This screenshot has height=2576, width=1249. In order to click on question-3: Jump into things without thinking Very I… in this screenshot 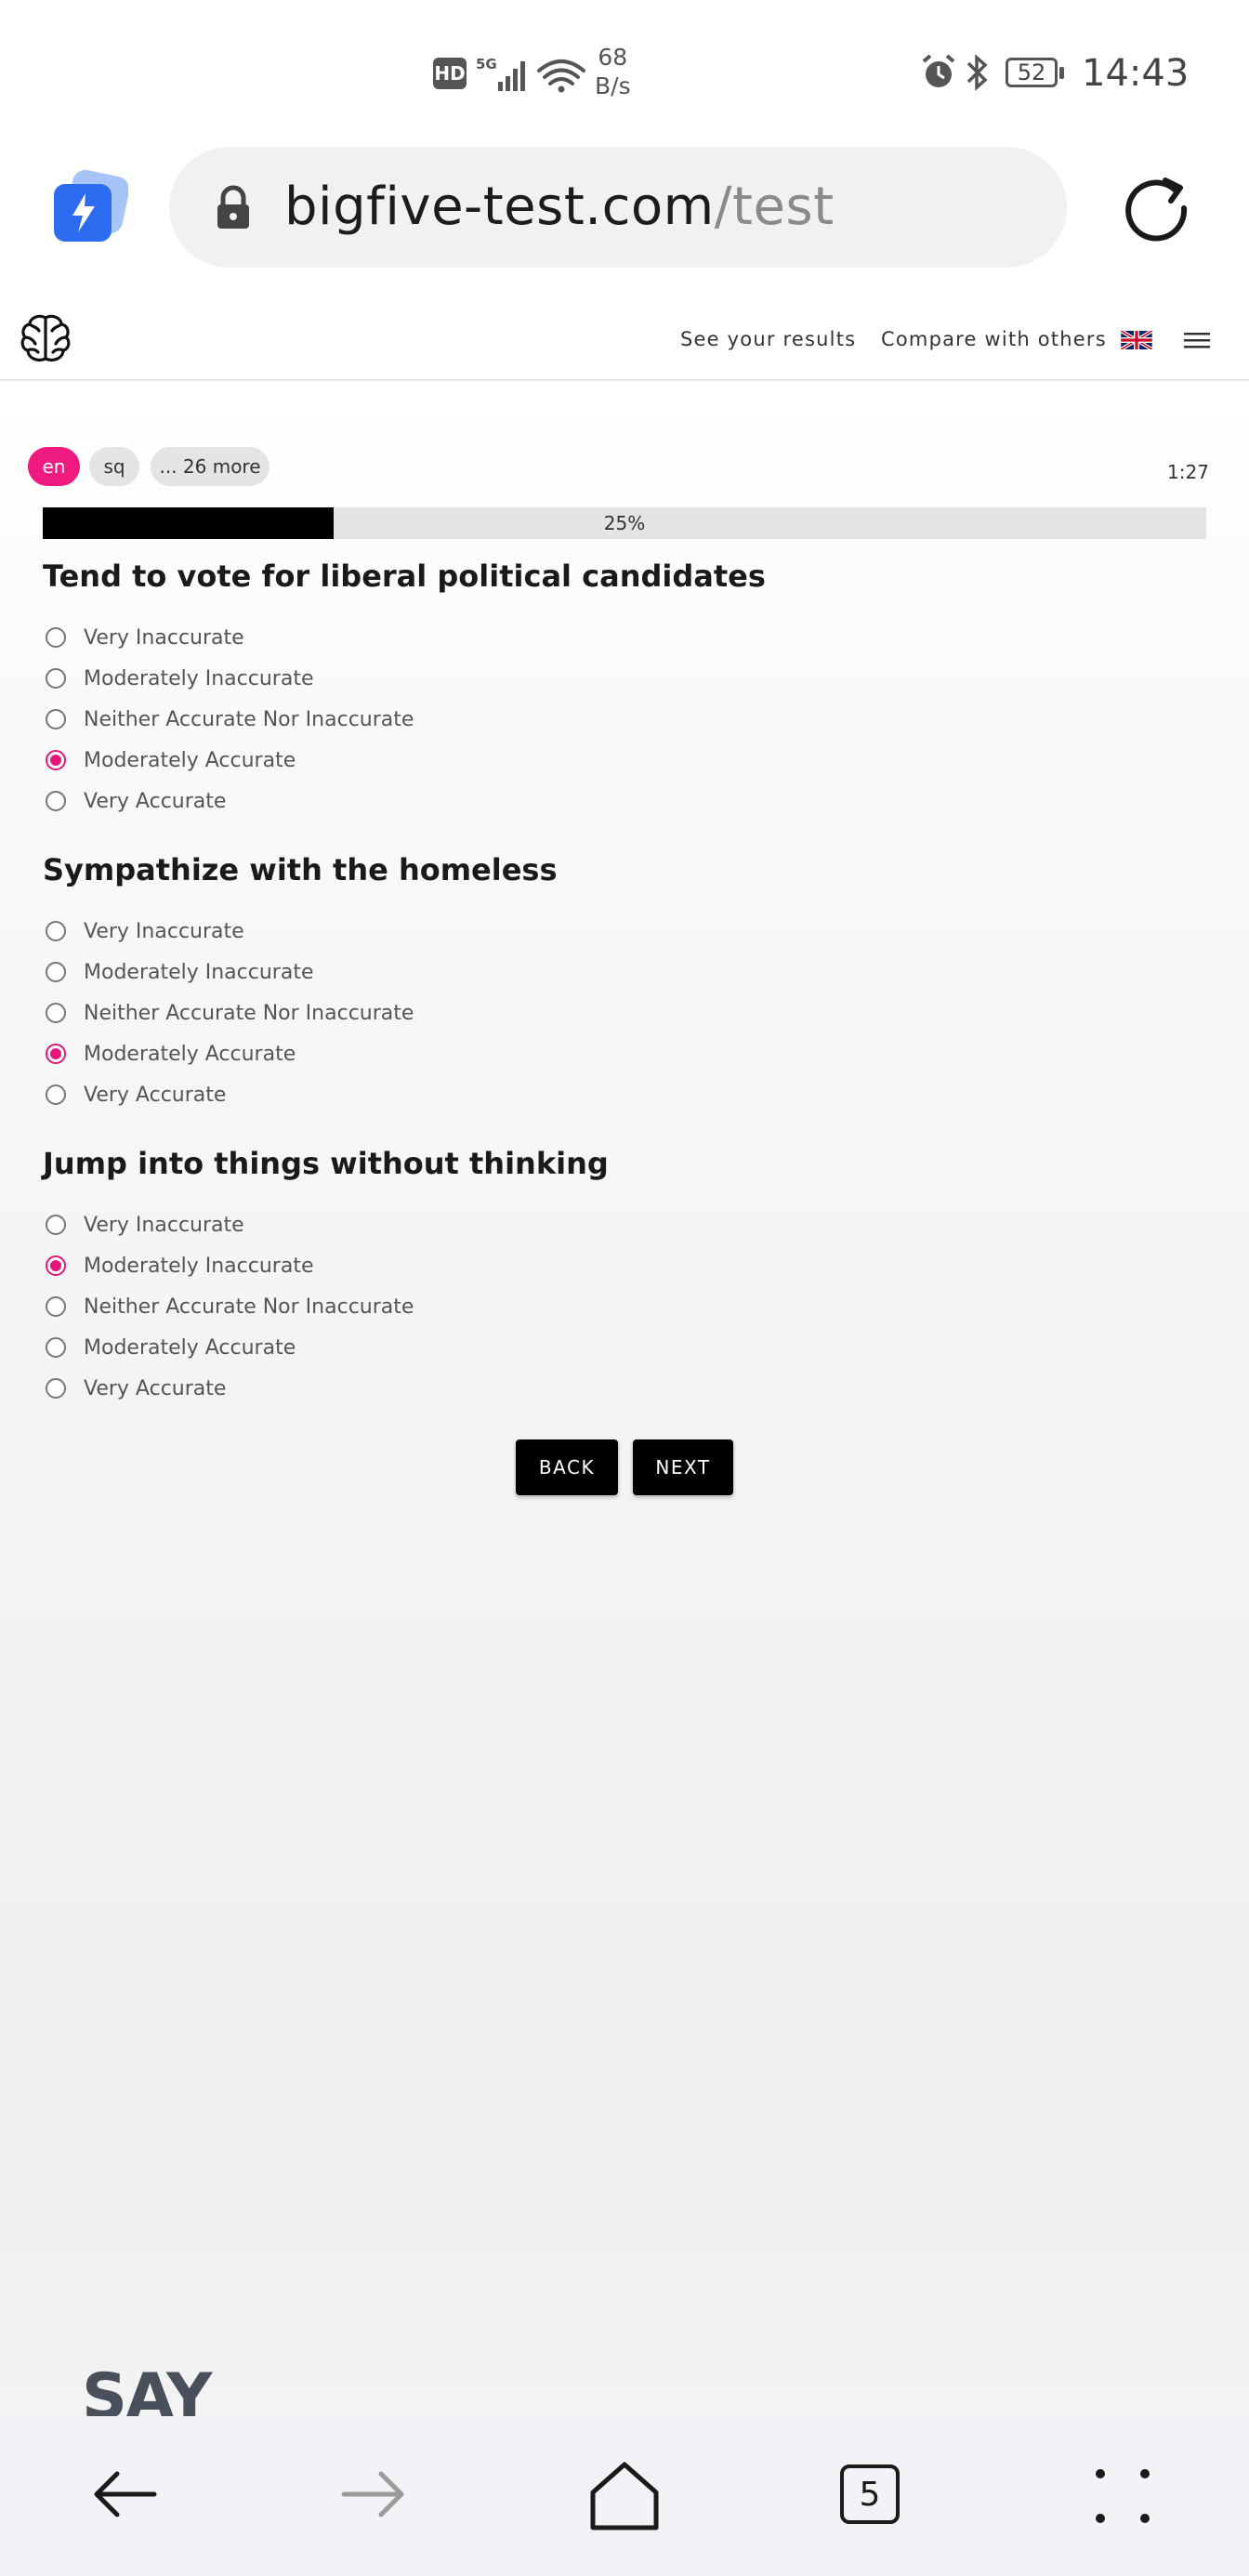, I will do `click(624, 1275)`.